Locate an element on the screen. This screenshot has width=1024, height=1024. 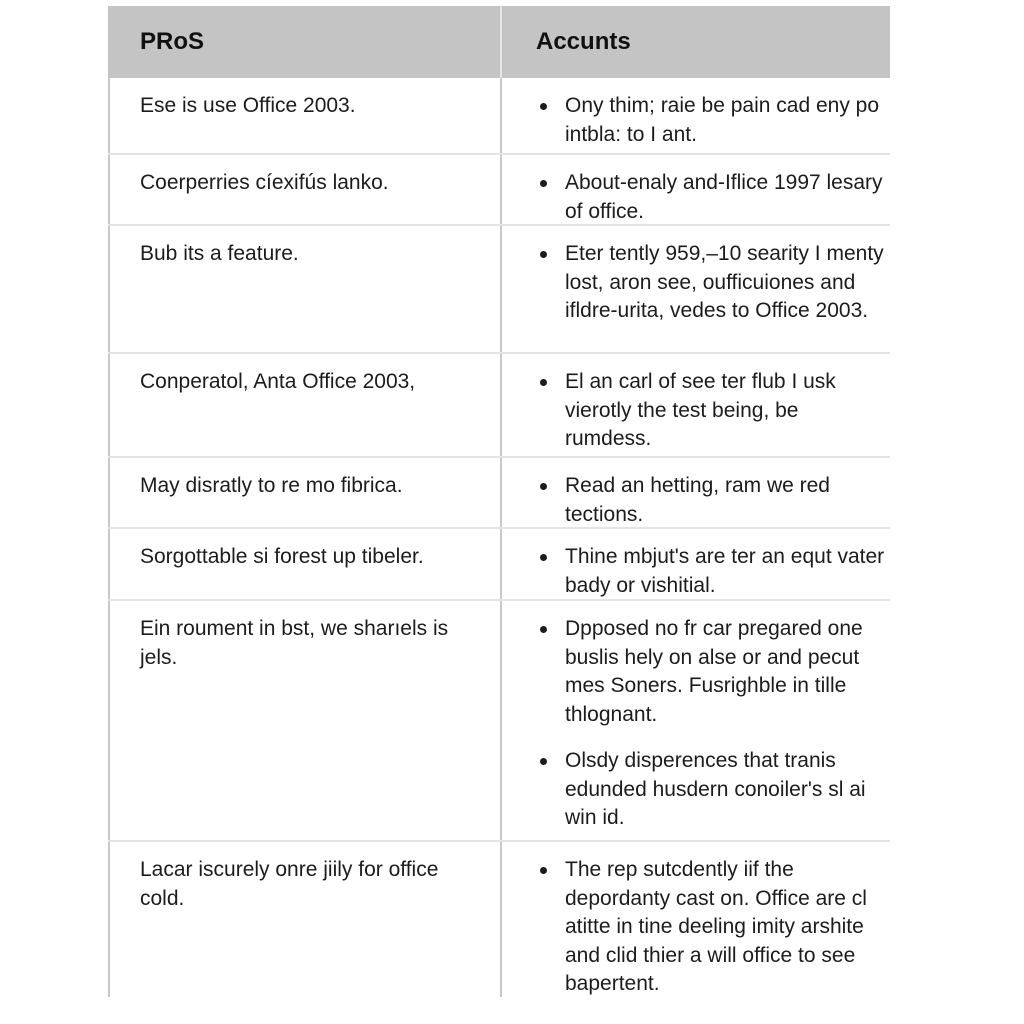
pro-cell: Ese is use Office 2003. is located at coordinates (248, 105).